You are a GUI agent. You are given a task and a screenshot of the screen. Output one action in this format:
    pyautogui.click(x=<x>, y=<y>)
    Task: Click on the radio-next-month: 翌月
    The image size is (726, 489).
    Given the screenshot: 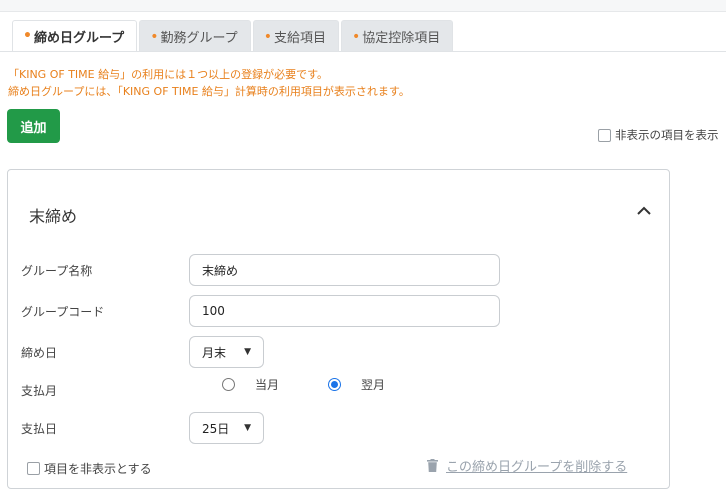 What is the action you would take?
    pyautogui.click(x=356, y=384)
    